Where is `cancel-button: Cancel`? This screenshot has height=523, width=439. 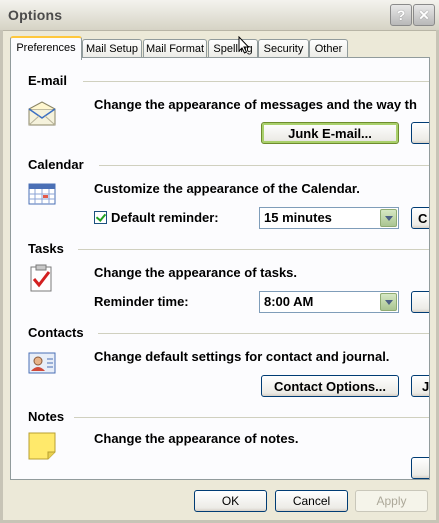 cancel-button: Cancel is located at coordinates (311, 501).